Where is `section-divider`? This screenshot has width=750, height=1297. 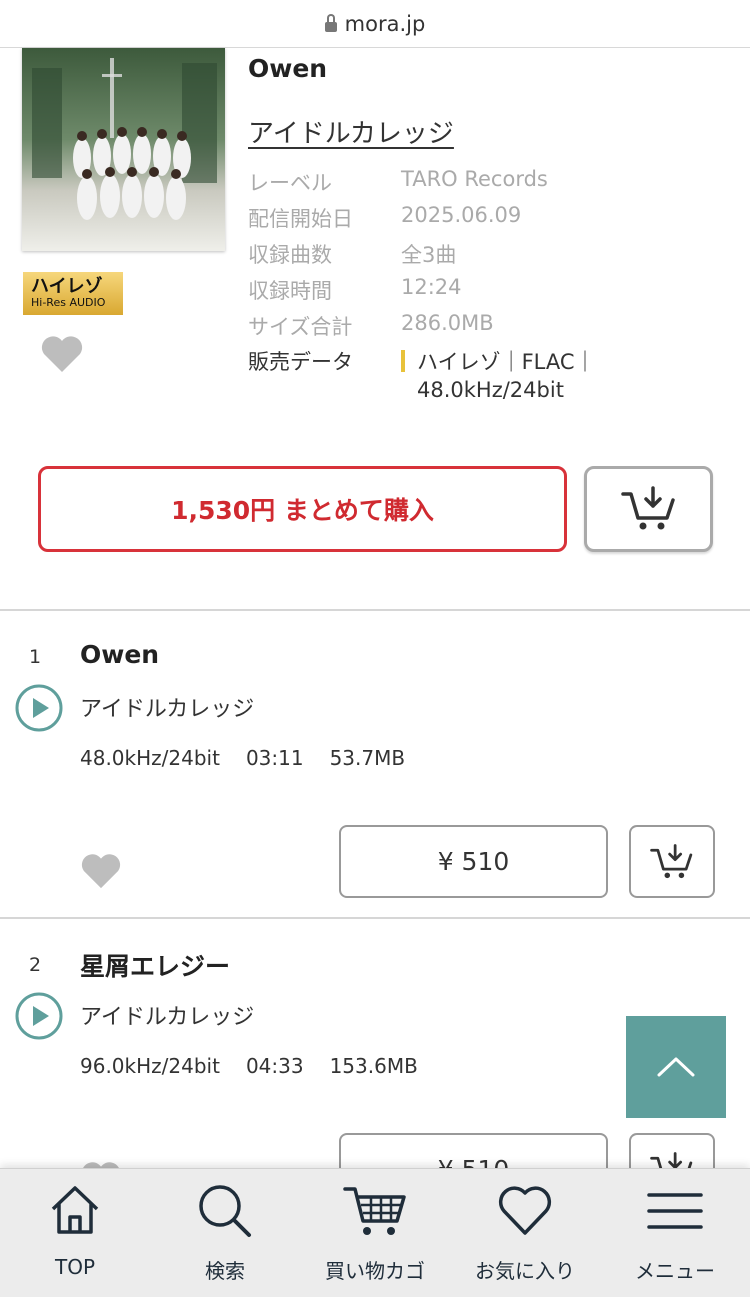
section-divider is located at coordinates (375, 610).